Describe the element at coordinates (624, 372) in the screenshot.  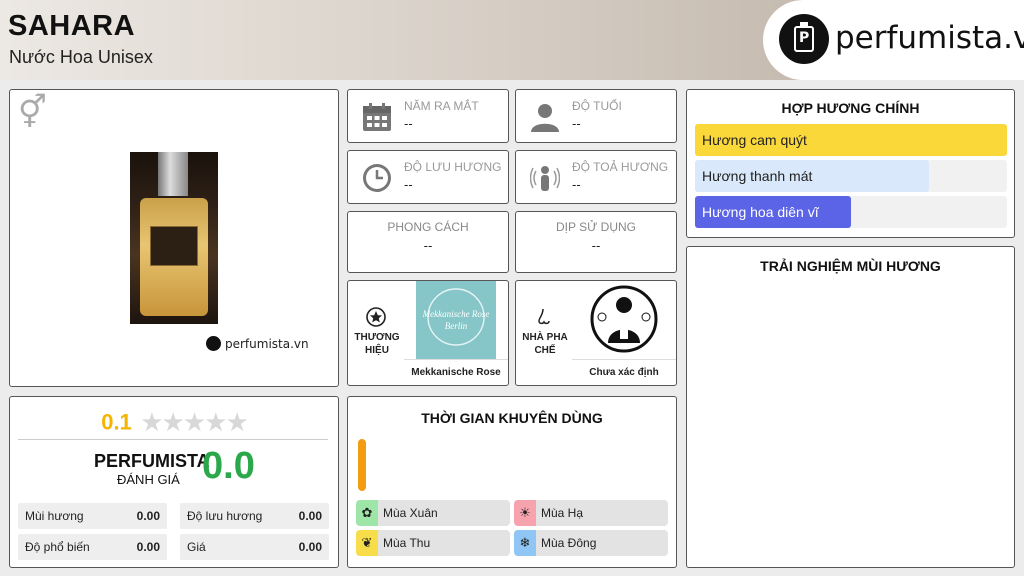
I see `perfumer-name: Chưa xác định` at that location.